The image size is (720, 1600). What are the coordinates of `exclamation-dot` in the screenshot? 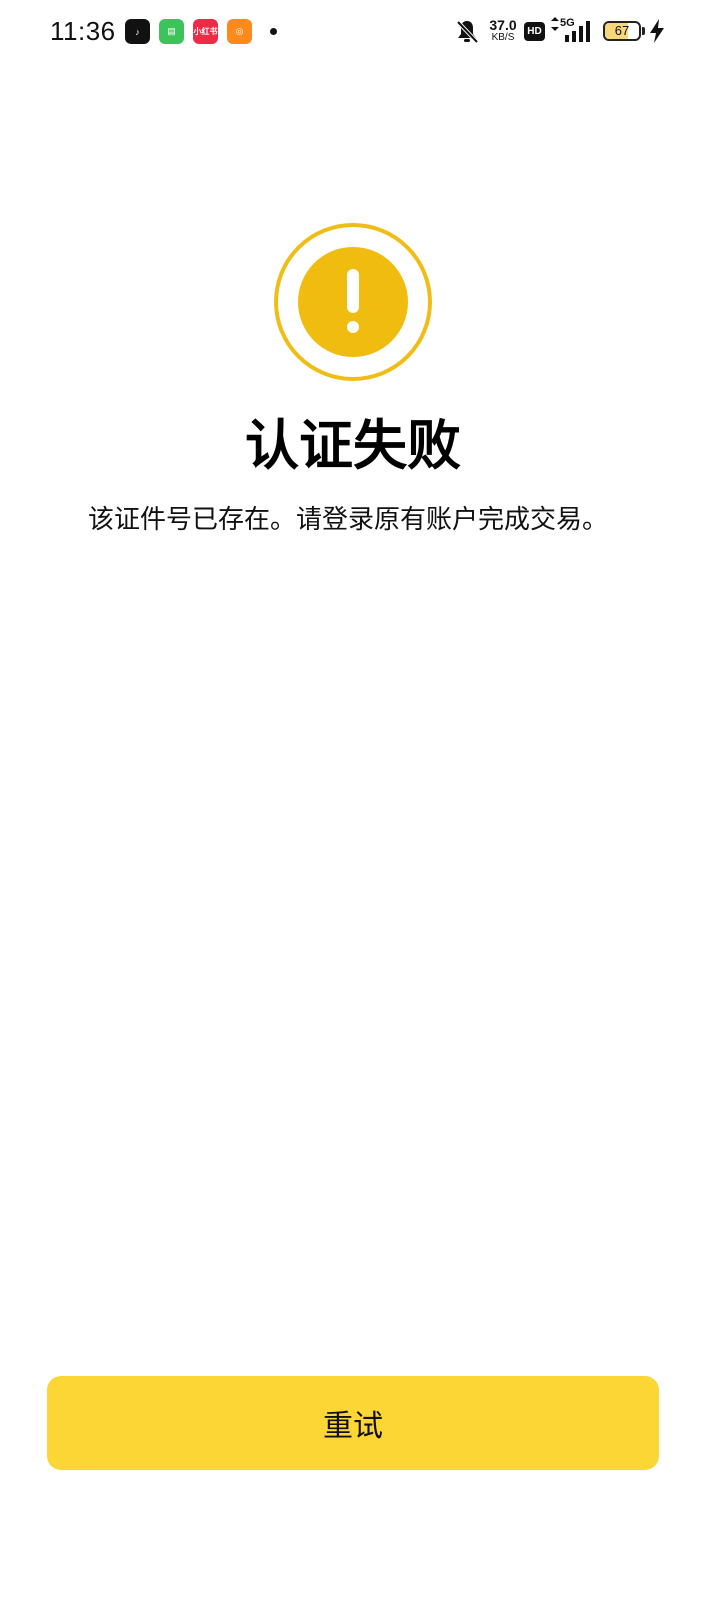 It's located at (353, 327).